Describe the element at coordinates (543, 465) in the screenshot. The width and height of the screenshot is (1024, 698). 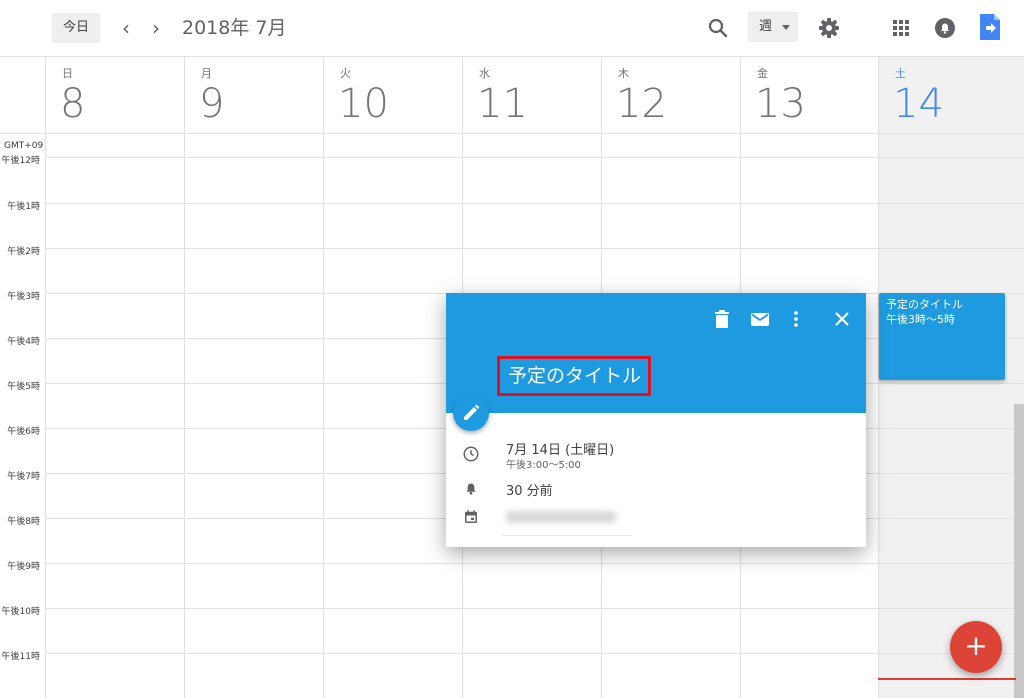
I see `event-time-range: 午後3:00～5:00` at that location.